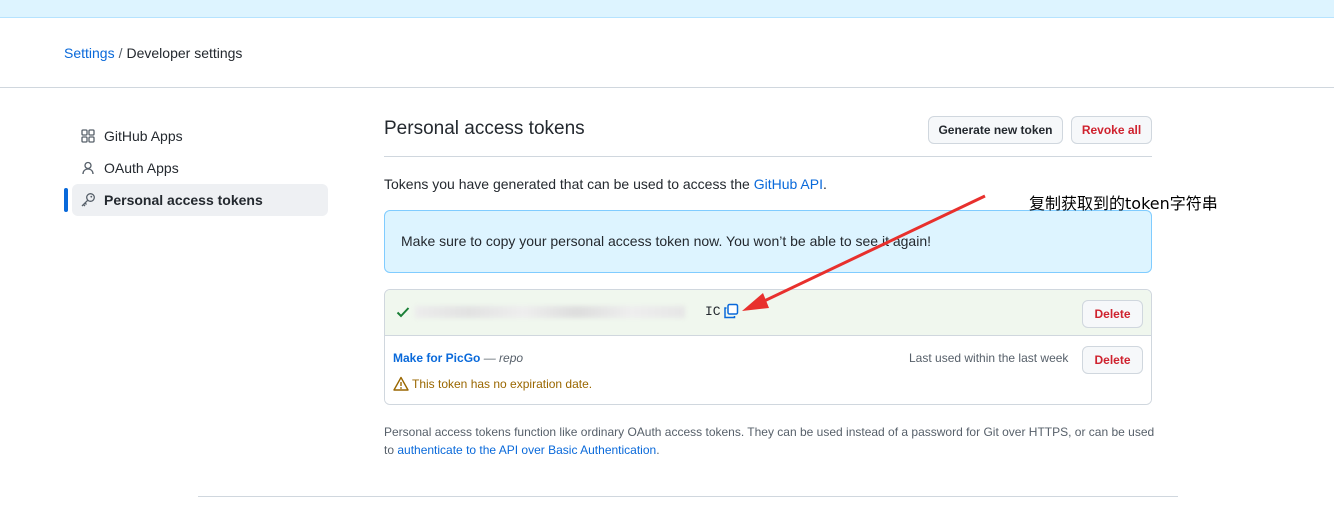 This screenshot has height=531, width=1334. Describe the element at coordinates (824, 184) in the screenshot. I see `intro-text-end: .` at that location.